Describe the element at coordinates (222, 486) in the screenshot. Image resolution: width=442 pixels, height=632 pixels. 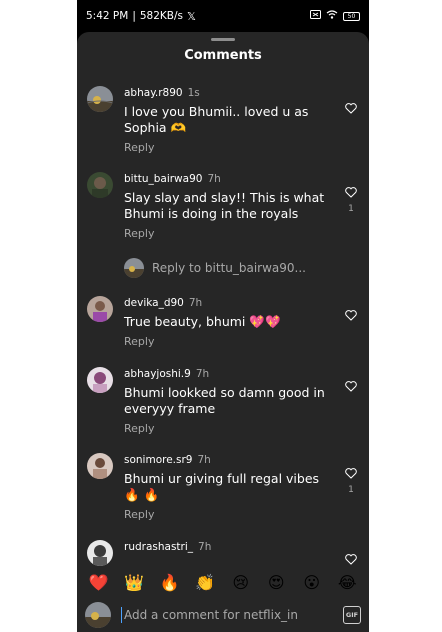
I see `comment-text: Bhumi ur giving full regal vibes 🔥 🔥` at that location.